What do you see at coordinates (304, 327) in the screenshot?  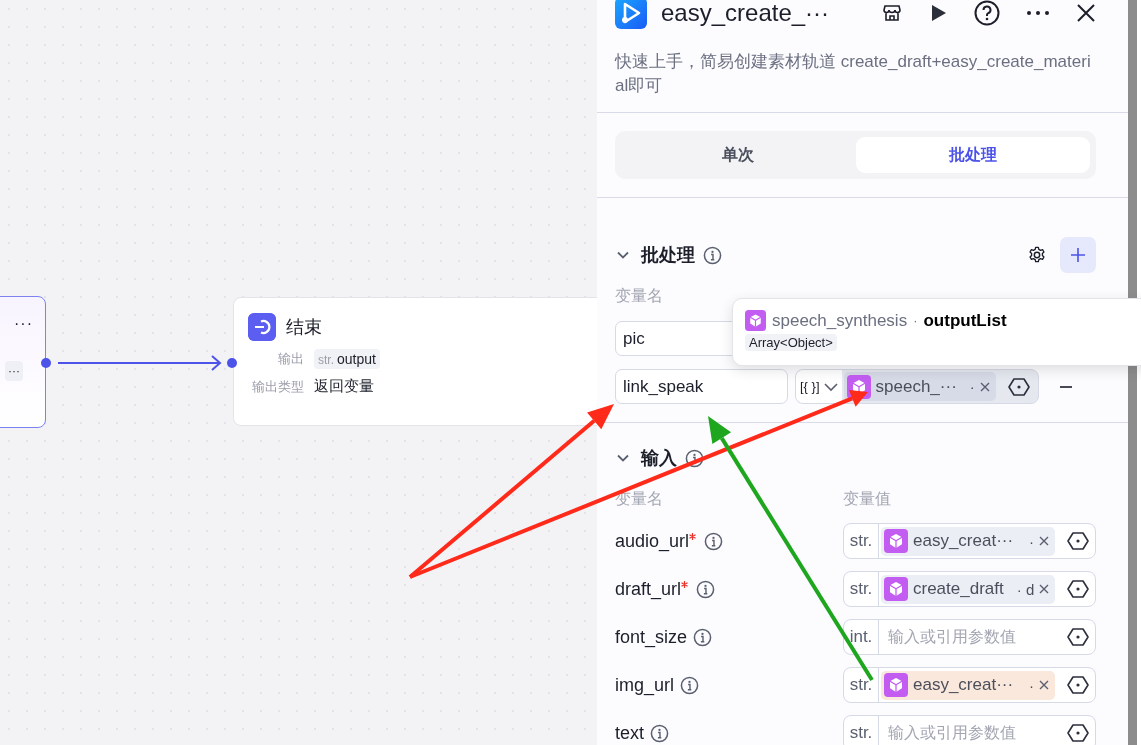 I see `node-title: 结束` at bounding box center [304, 327].